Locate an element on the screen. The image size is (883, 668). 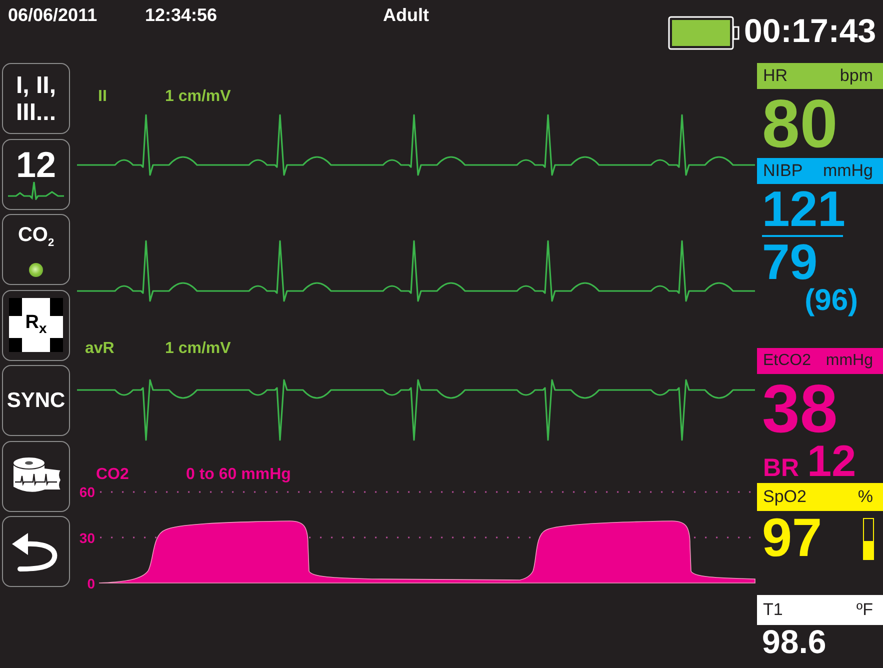
vital-name: NIBP is located at coordinates (783, 171).